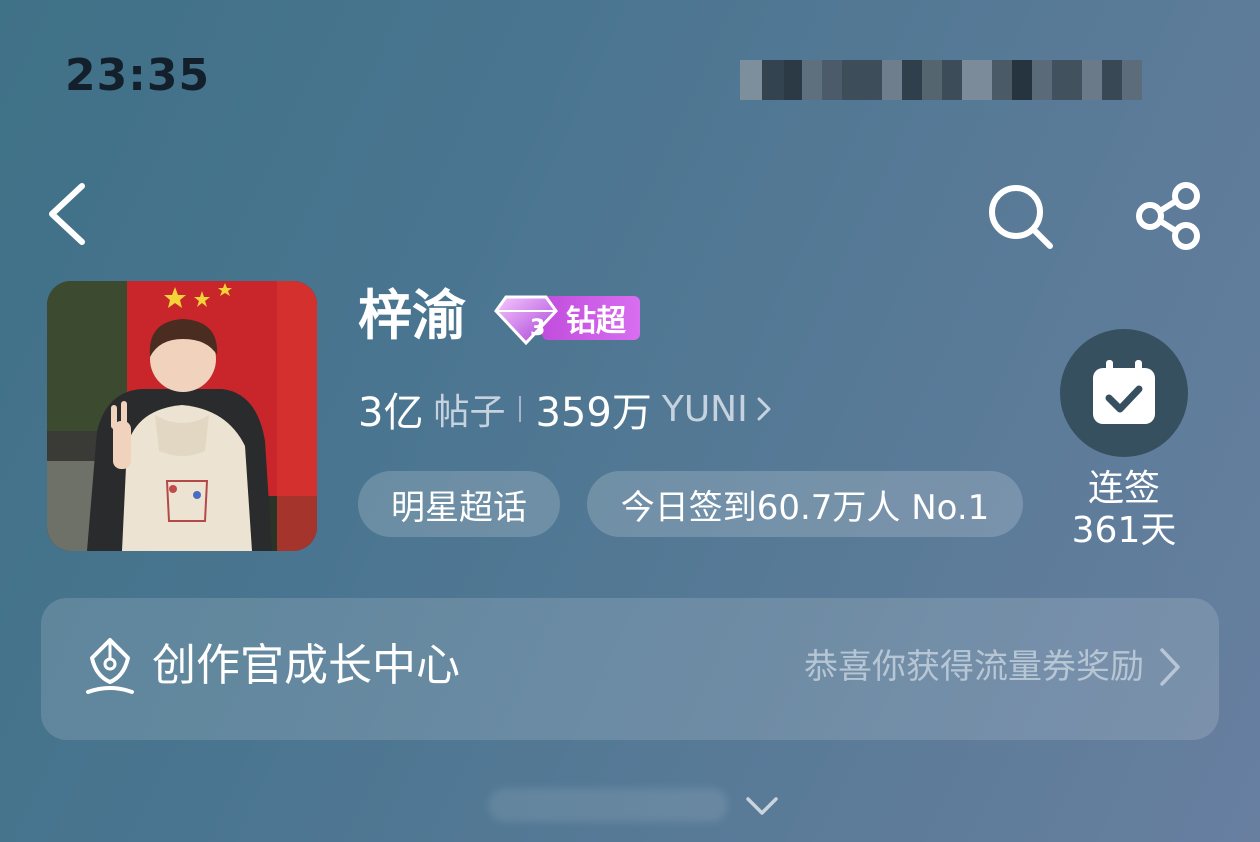 Image resolution: width=1260 pixels, height=842 pixels. I want to click on search-icon, so click(1021, 217).